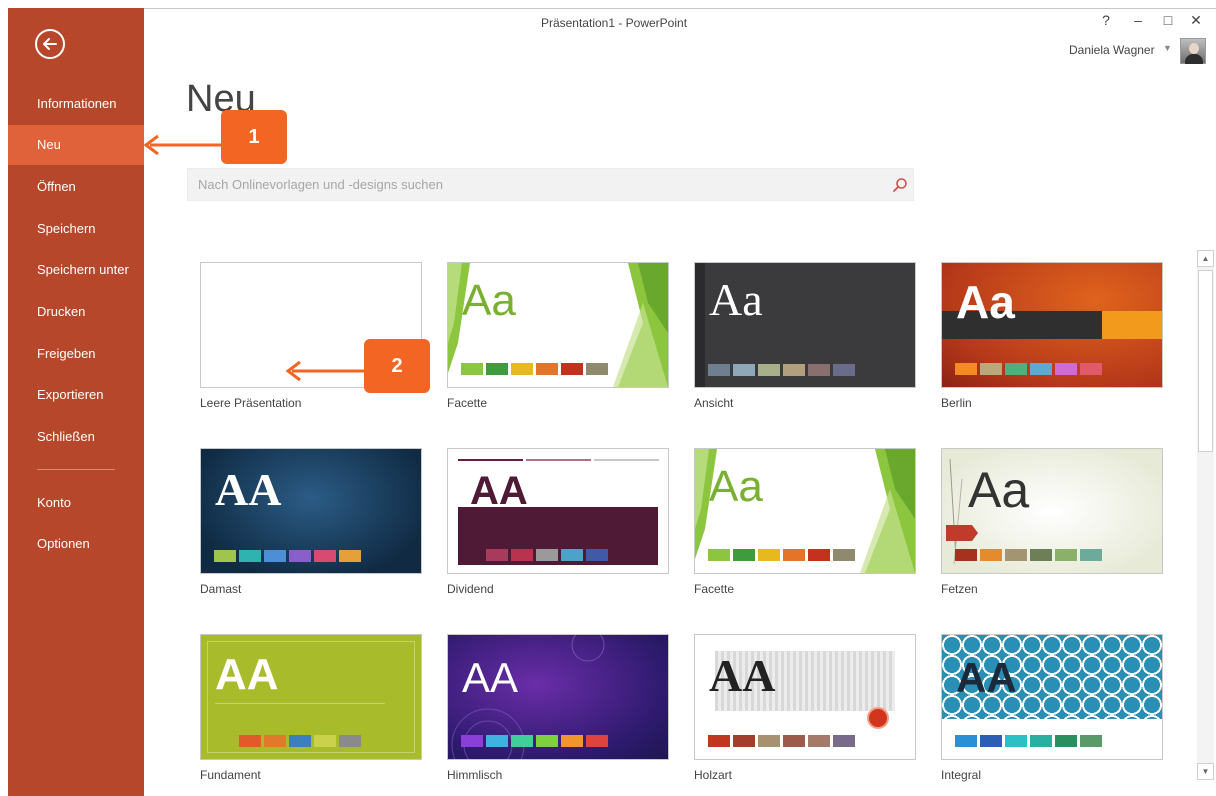  I want to click on sidebar-item-schliessen: Schließen, so click(76, 437).